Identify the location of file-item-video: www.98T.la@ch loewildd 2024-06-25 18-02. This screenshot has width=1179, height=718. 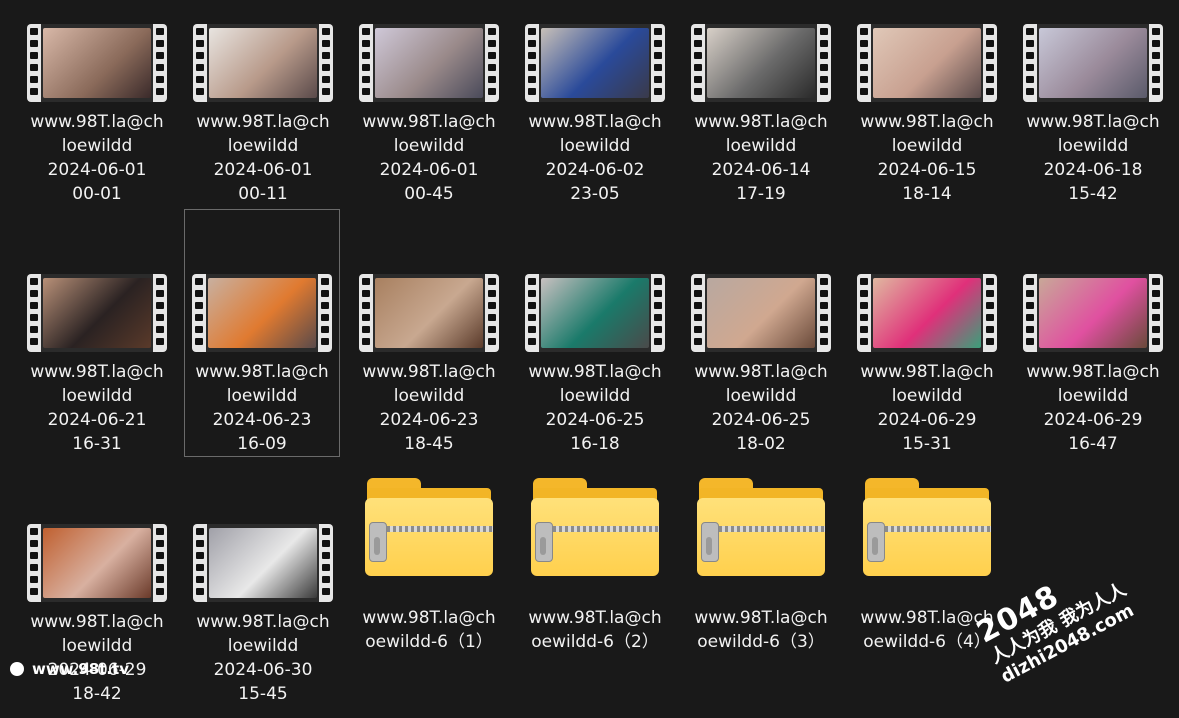
(761, 358).